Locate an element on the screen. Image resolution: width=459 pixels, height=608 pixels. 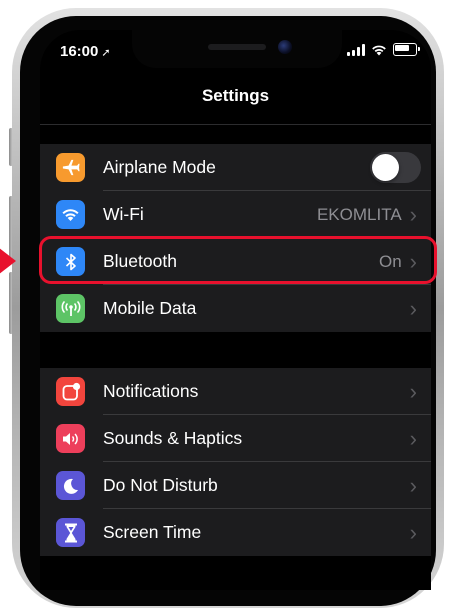
notch is located at coordinates (237, 49).